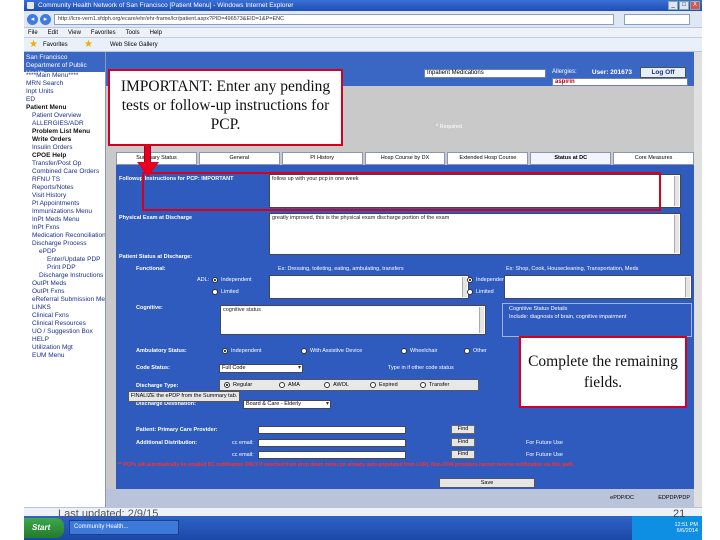 The image size is (720, 540). What do you see at coordinates (64, 108) in the screenshot?
I see `sidebar-item: Patient Menu` at bounding box center [64, 108].